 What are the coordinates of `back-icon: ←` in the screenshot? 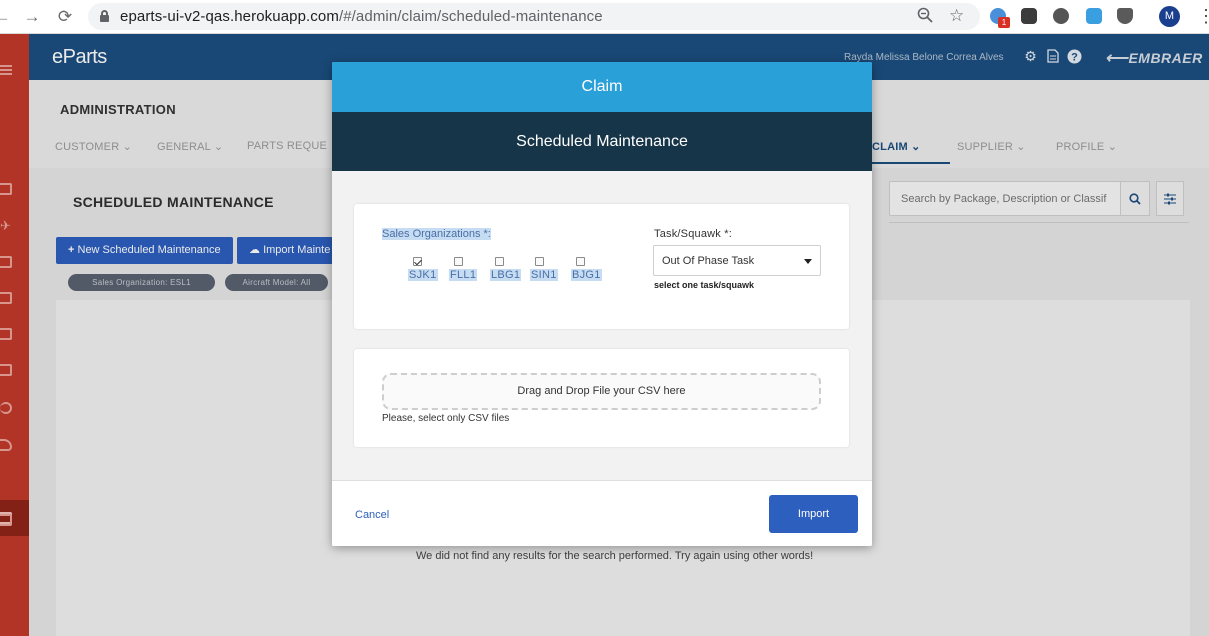 It's located at (6, 17).